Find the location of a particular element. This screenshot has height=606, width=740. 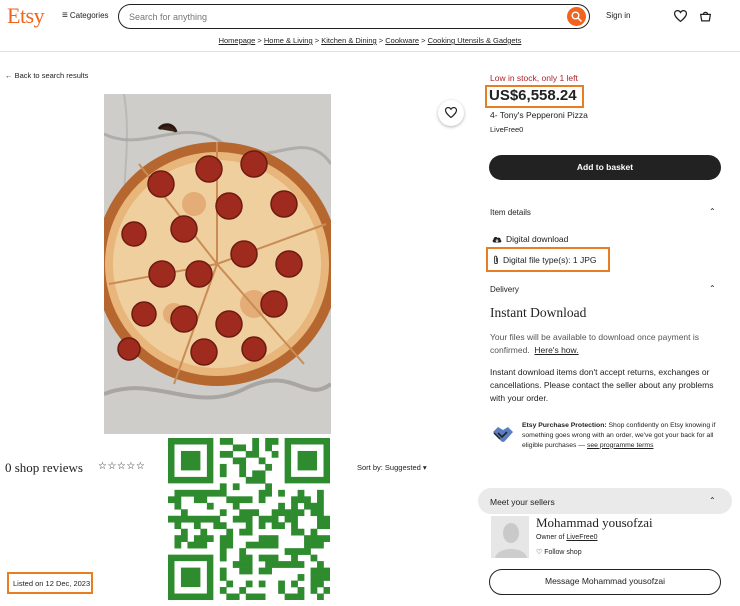

search-icon is located at coordinates (576, 16).